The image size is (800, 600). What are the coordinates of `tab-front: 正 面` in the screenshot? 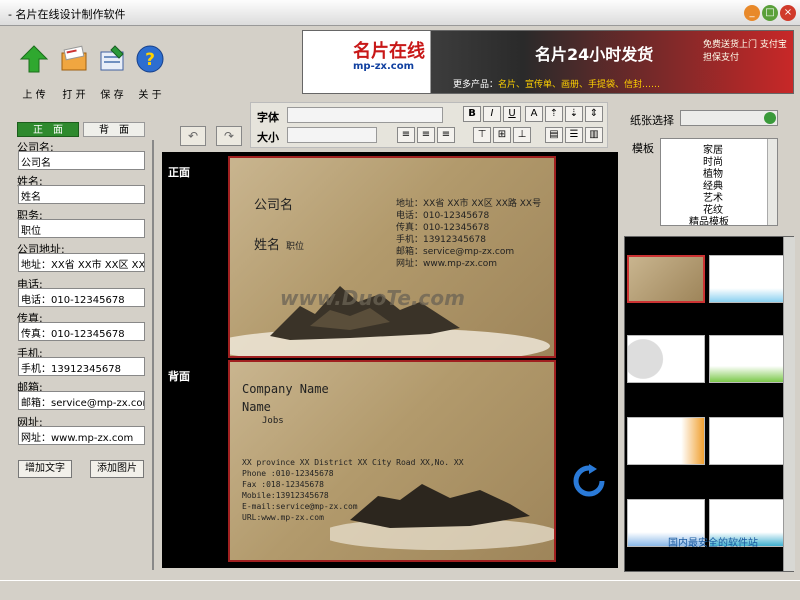 It's located at (48, 129).